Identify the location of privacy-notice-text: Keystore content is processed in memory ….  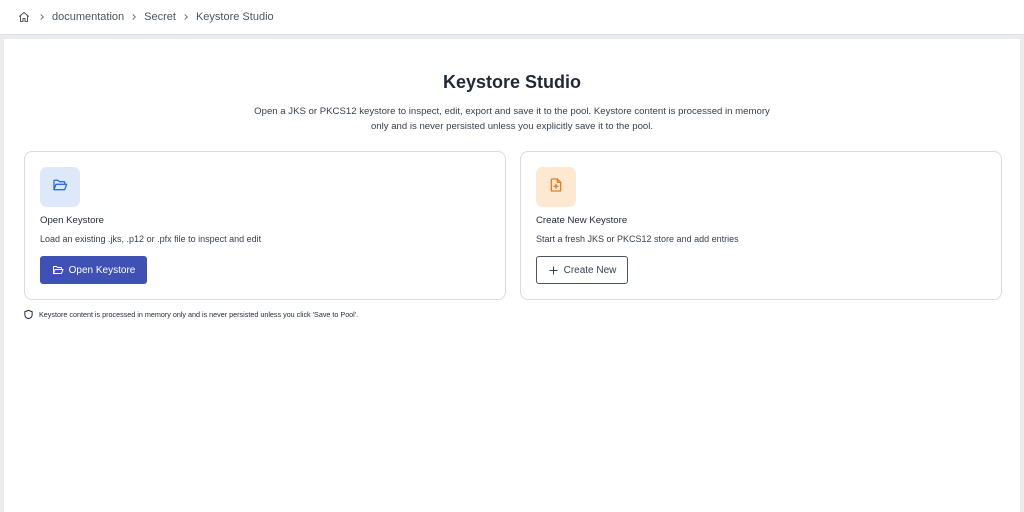
(199, 314).